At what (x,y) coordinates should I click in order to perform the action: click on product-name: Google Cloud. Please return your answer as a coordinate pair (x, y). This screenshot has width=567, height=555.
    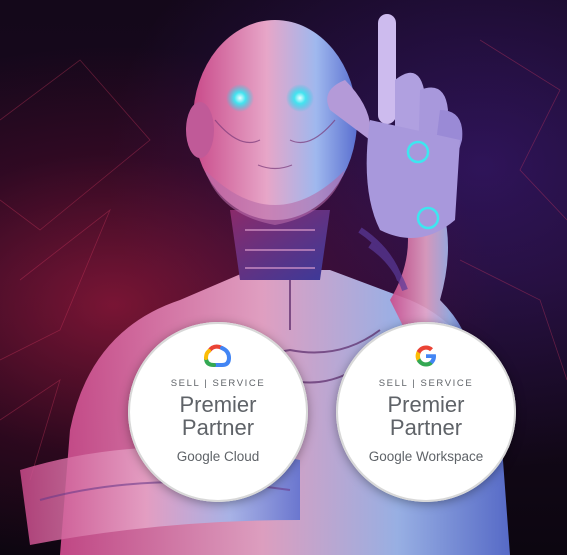
    Looking at the image, I should click on (218, 456).